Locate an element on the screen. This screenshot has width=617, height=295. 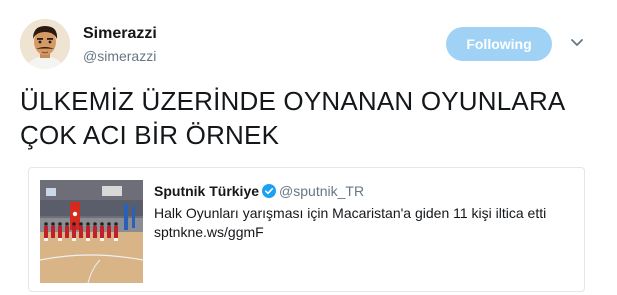
tweet-text-line: ÇOK ACI BİR ÖRNEK is located at coordinates (150, 135).